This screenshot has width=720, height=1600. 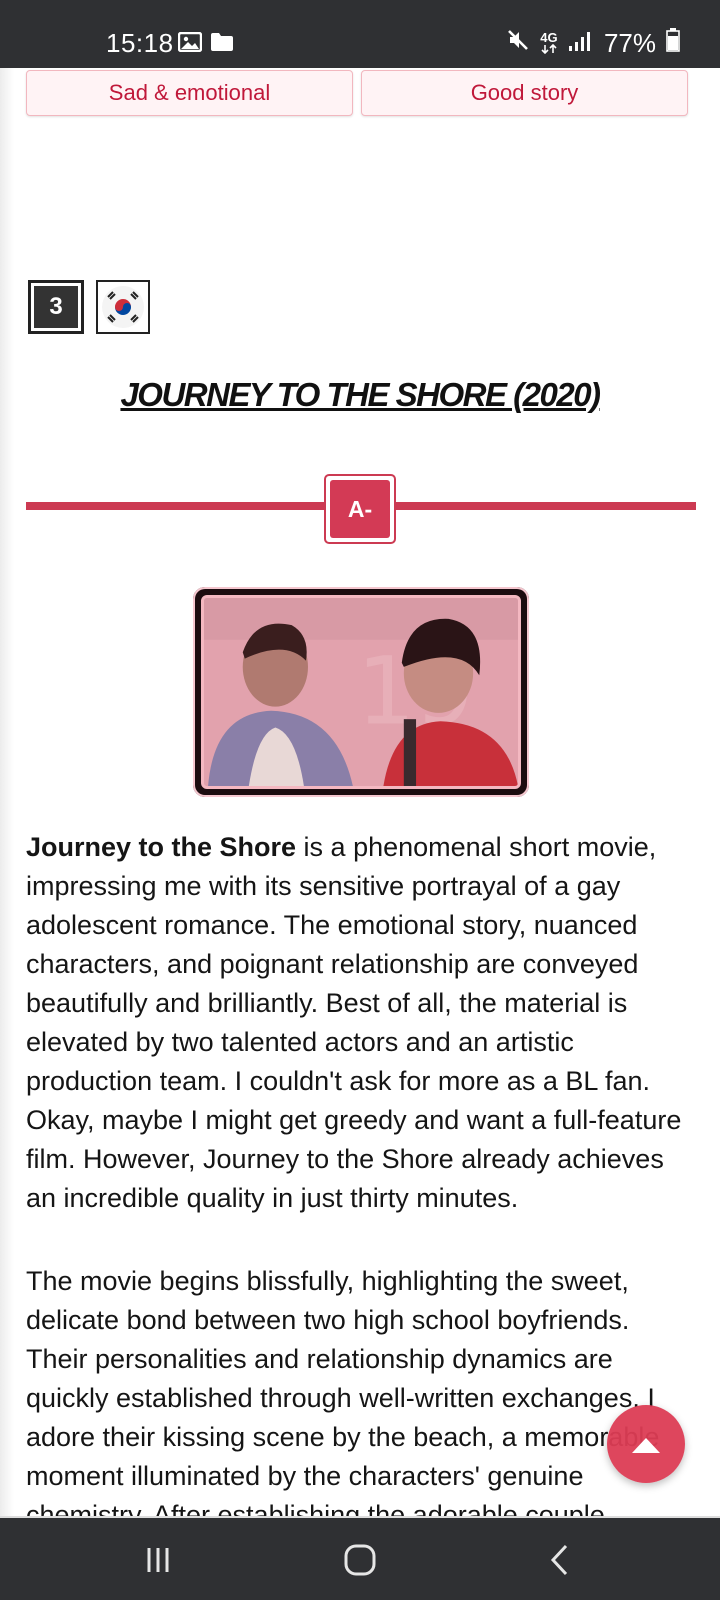 I want to click on home-icon, so click(x=360, y=1560).